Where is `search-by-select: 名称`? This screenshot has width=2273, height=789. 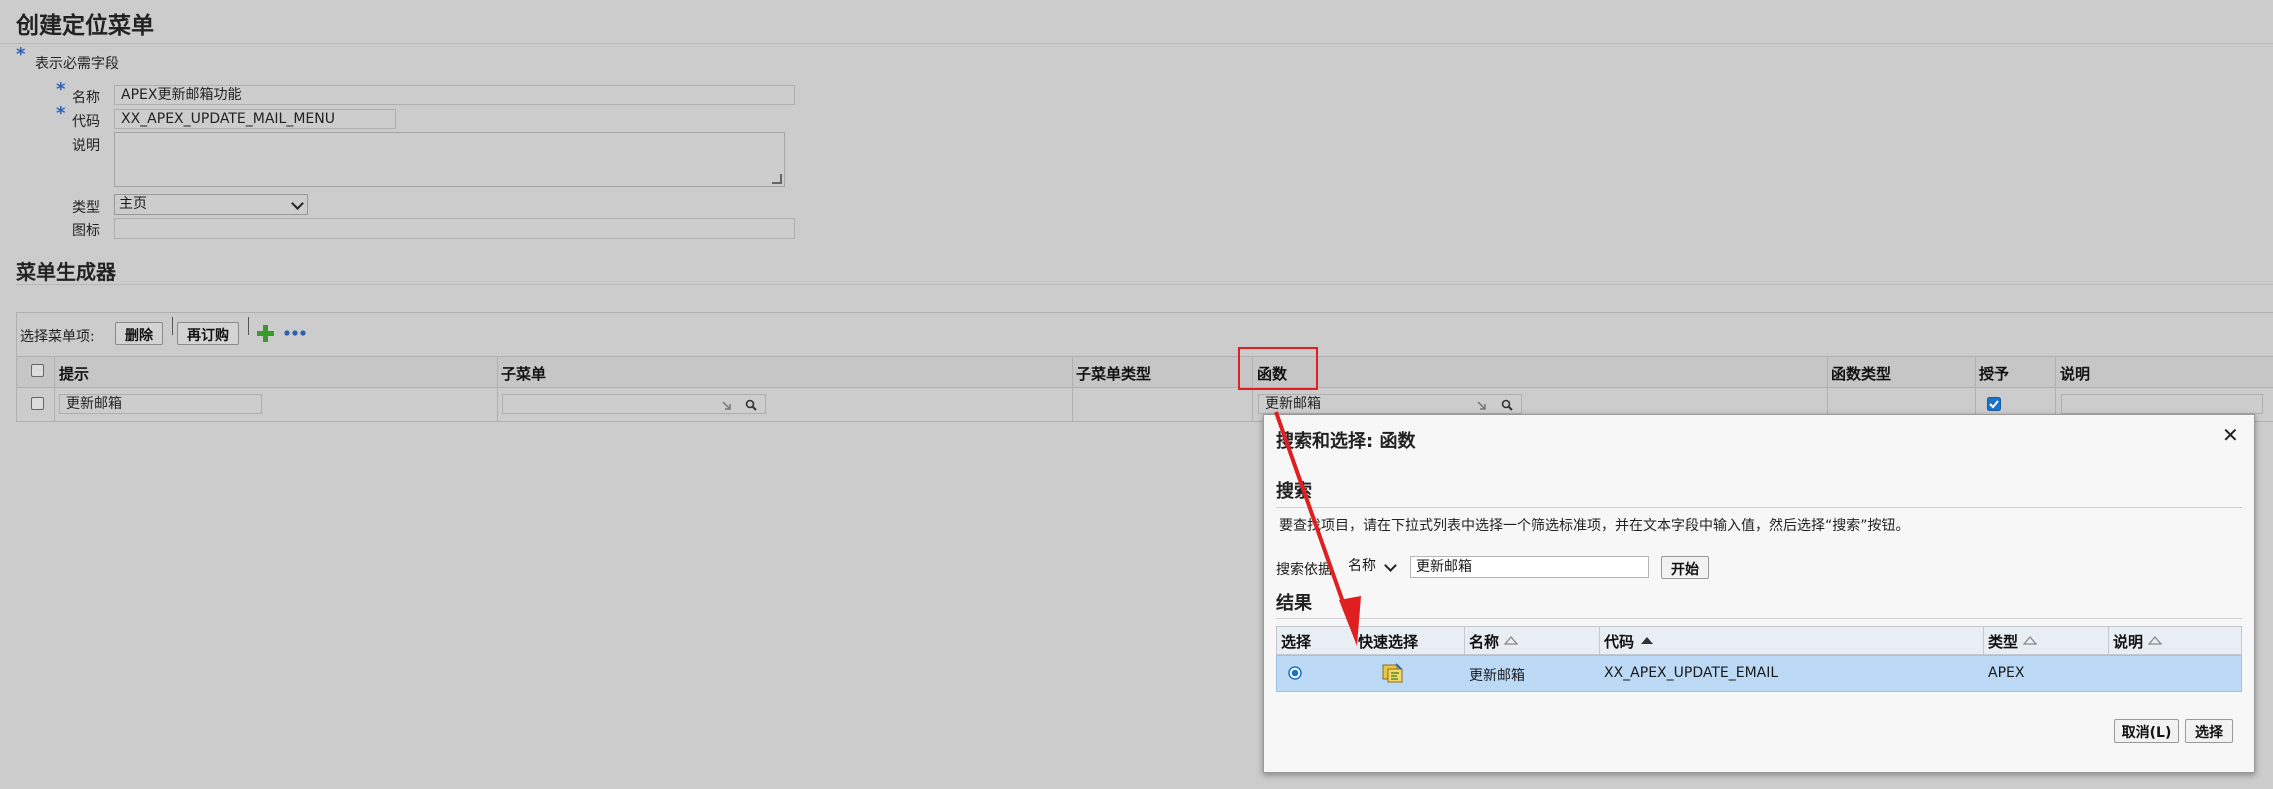
search-by-select: 名称 is located at coordinates (1374, 567).